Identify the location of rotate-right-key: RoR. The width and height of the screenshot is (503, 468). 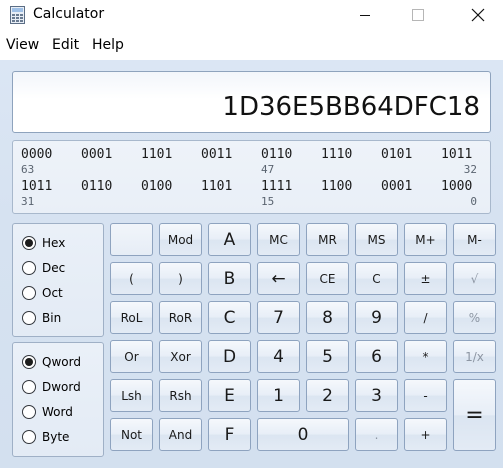
(180, 317).